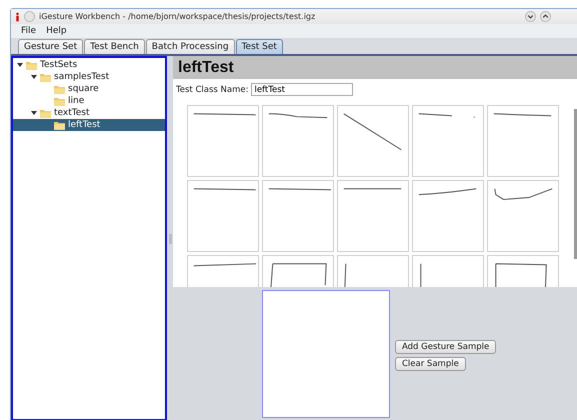 This screenshot has width=577, height=420. What do you see at coordinates (430, 364) in the screenshot?
I see `action-button: Clear Sample` at bounding box center [430, 364].